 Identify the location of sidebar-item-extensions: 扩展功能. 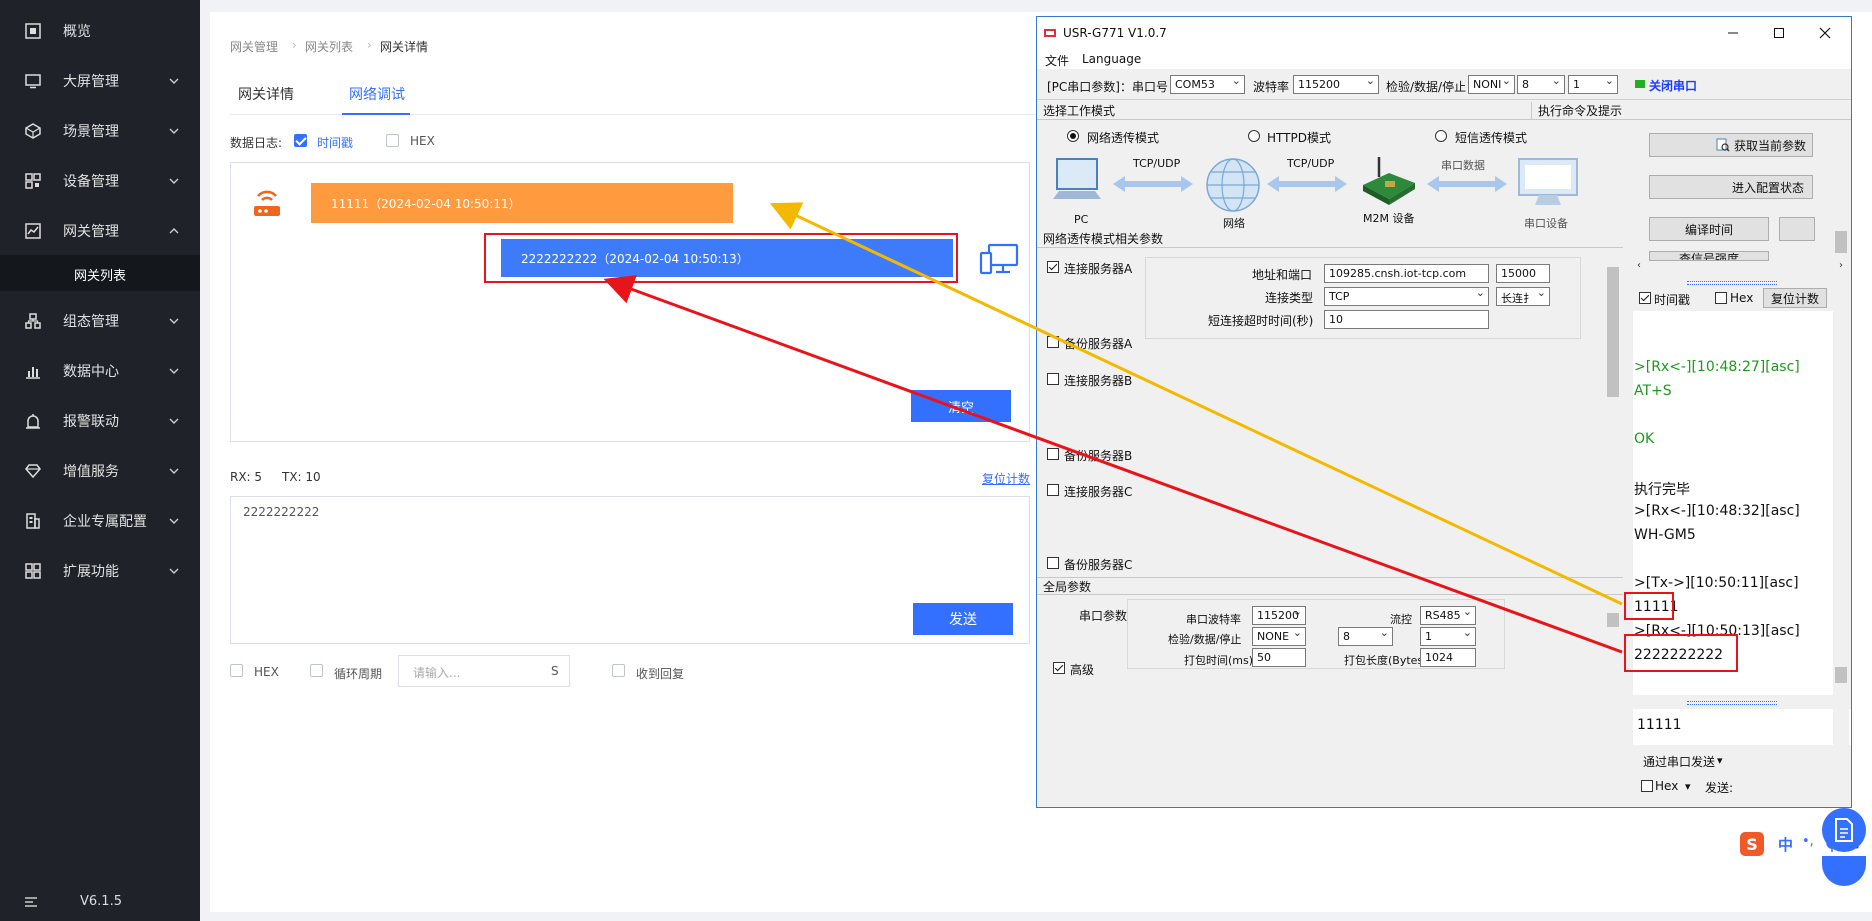
(100, 571).